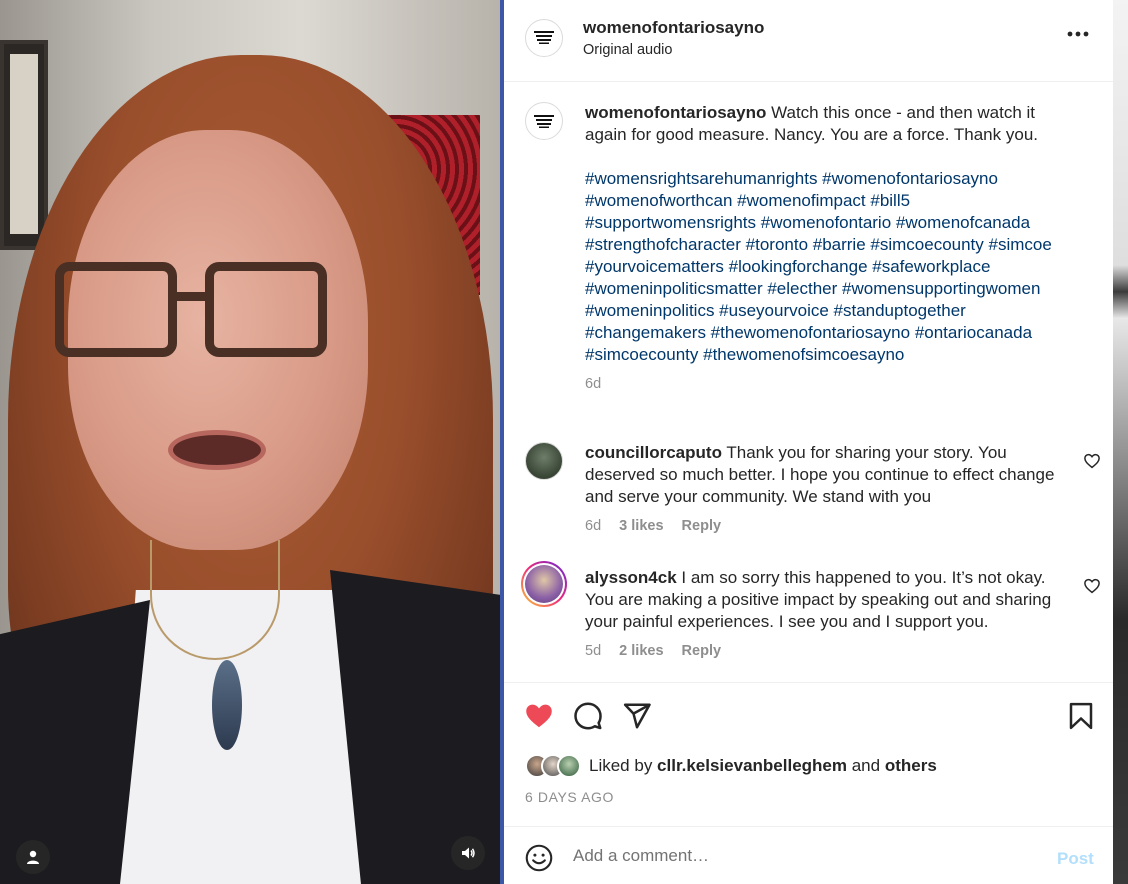 Image resolution: width=1128 pixels, height=884 pixels. I want to click on more-icon, so click(1078, 34).